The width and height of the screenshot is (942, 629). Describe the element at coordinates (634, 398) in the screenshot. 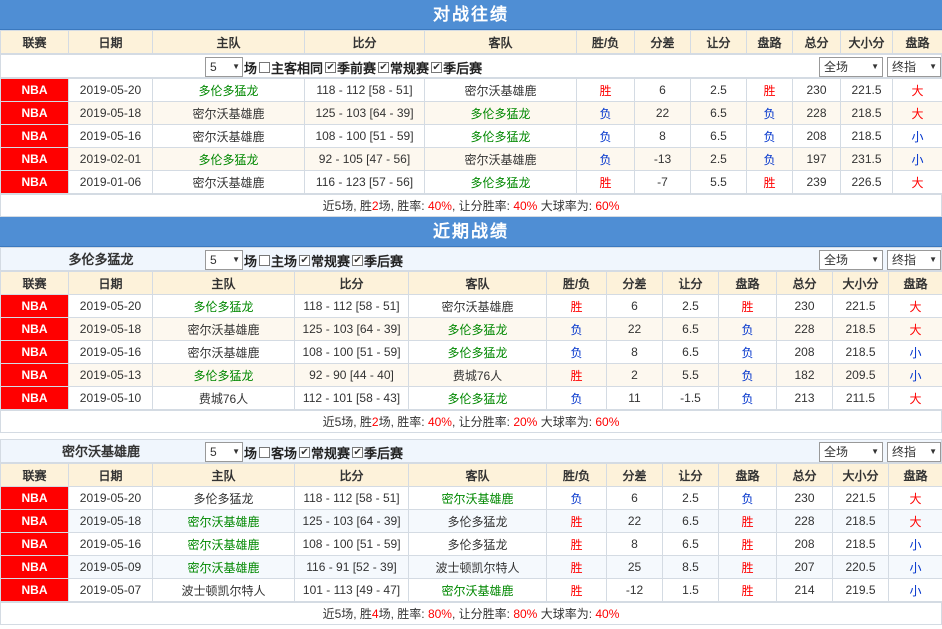

I see `diff-cell: 11` at that location.